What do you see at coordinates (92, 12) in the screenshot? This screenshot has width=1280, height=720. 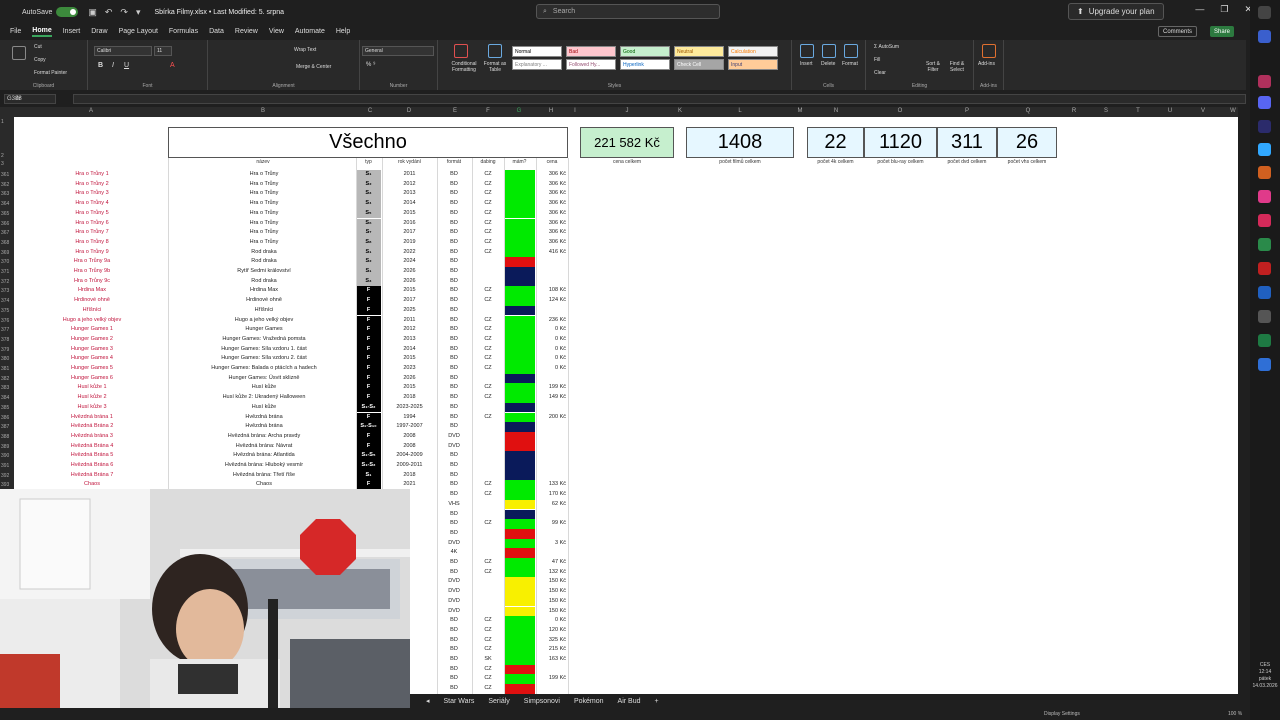 I see `save-icon: ▣` at bounding box center [92, 12].